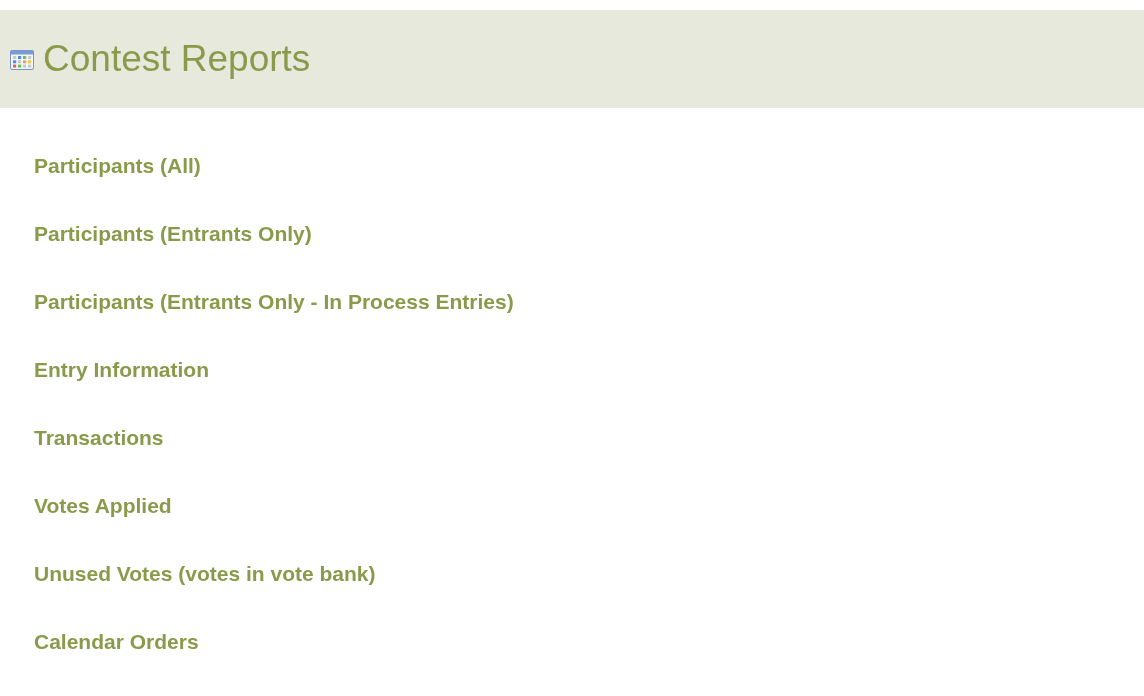 The height and width of the screenshot is (696, 1144). What do you see at coordinates (121, 370) in the screenshot?
I see `report-link: Entry Information` at bounding box center [121, 370].